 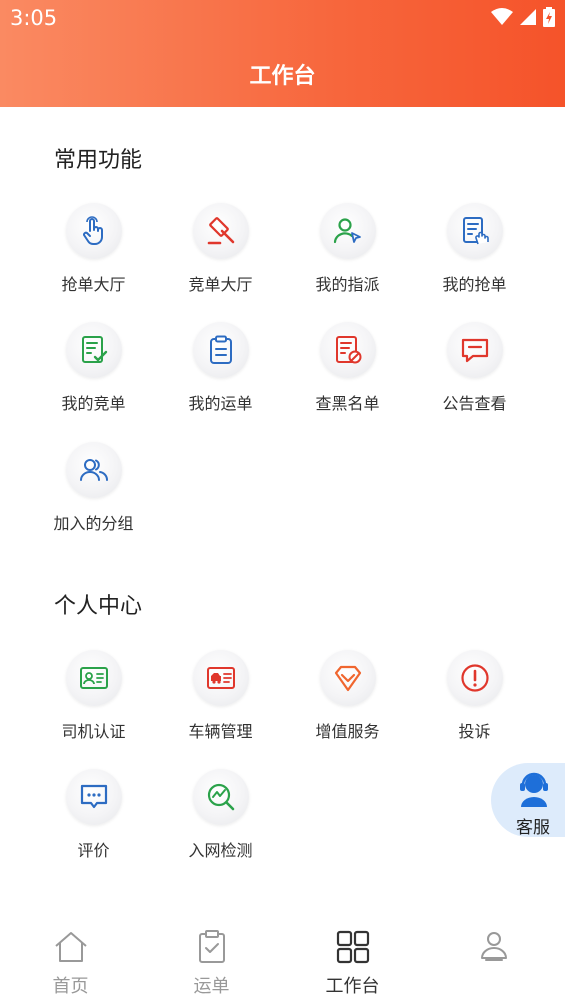 I want to click on status-icons, so click(x=523, y=17).